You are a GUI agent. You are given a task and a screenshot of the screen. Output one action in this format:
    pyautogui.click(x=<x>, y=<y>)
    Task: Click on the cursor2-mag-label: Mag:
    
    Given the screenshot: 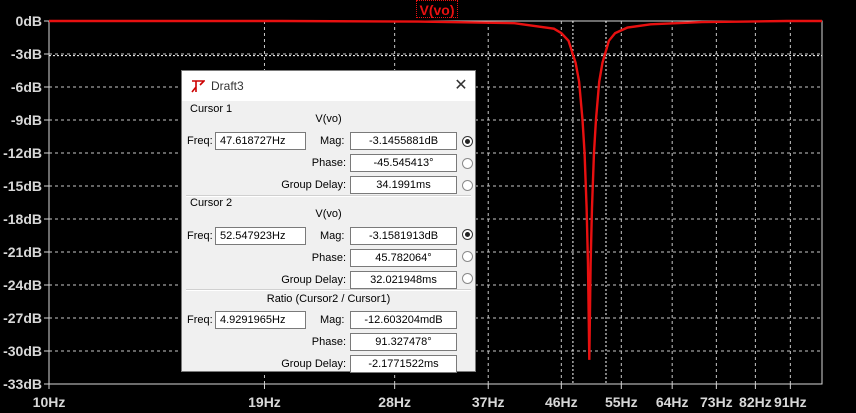 What is the action you would take?
    pyautogui.click(x=332, y=236)
    